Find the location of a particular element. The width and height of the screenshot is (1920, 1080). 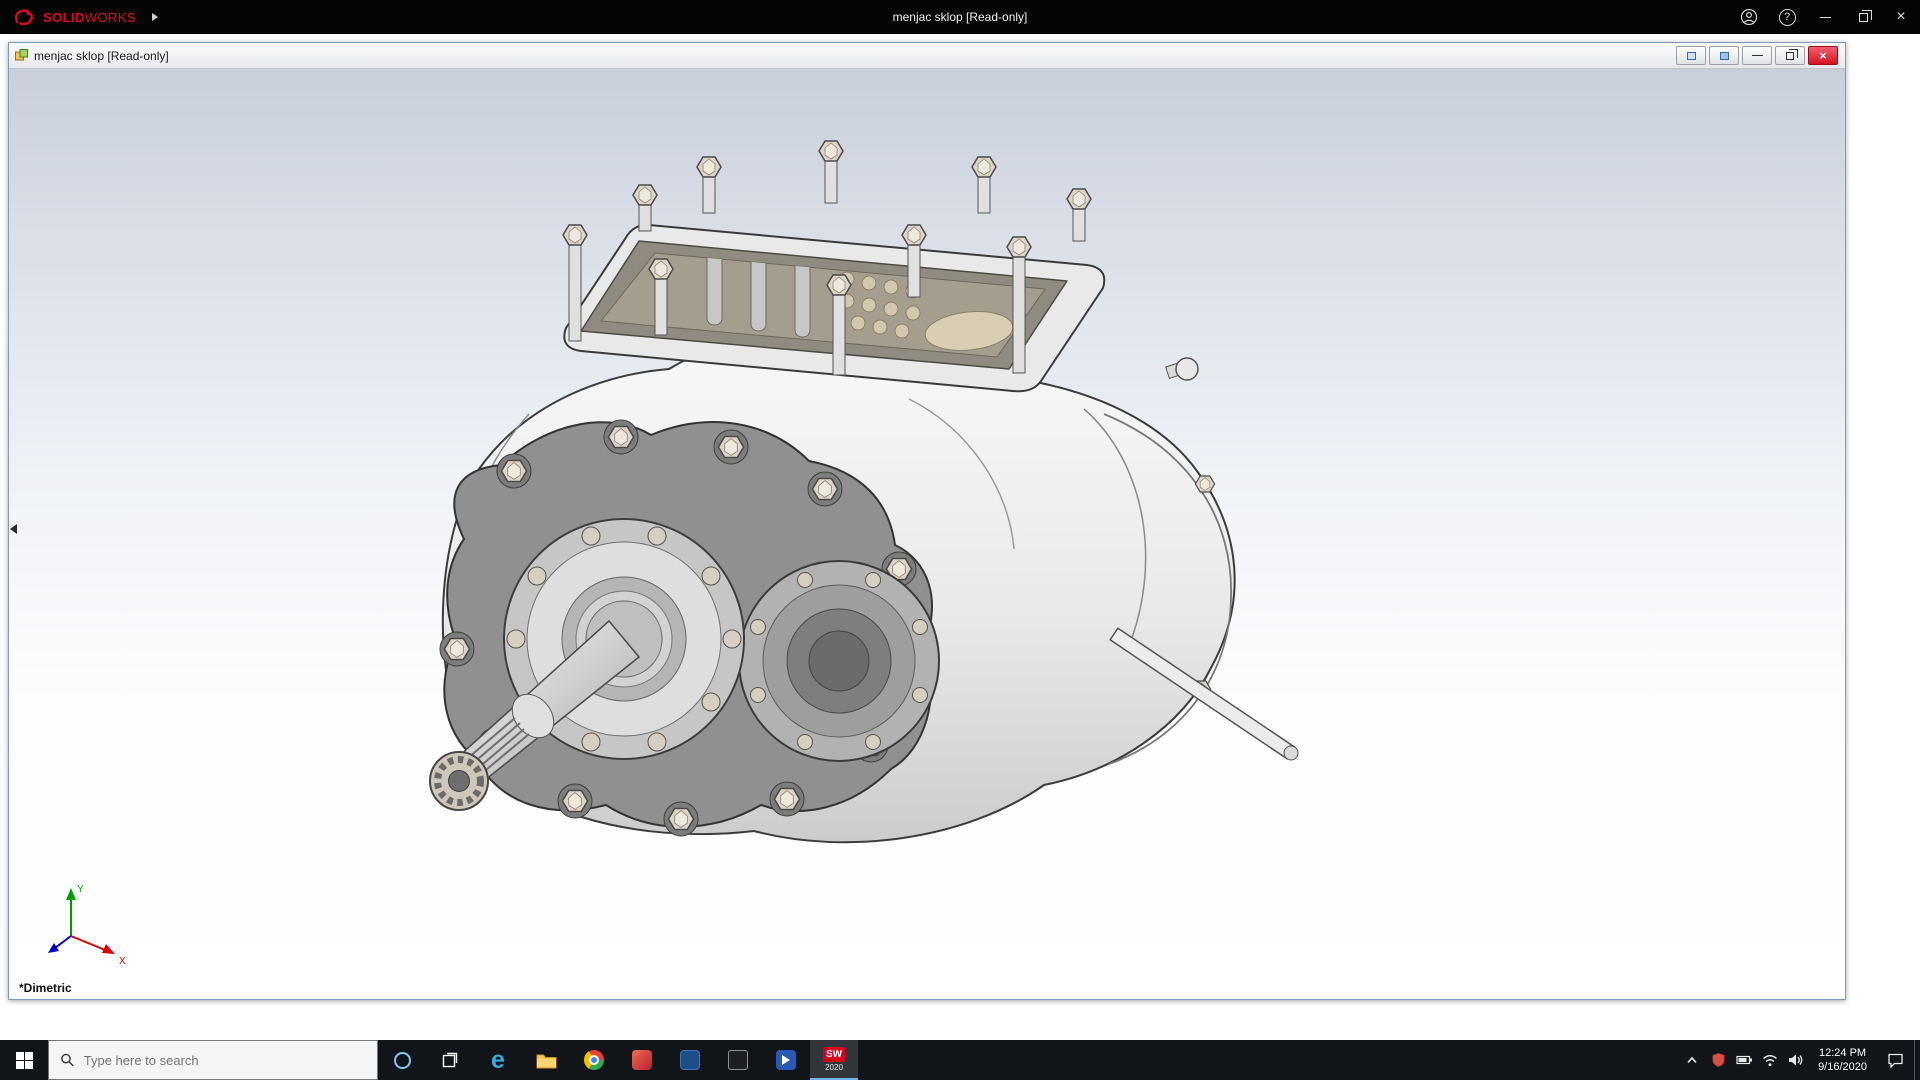

tray-network-button is located at coordinates (1770, 1060).